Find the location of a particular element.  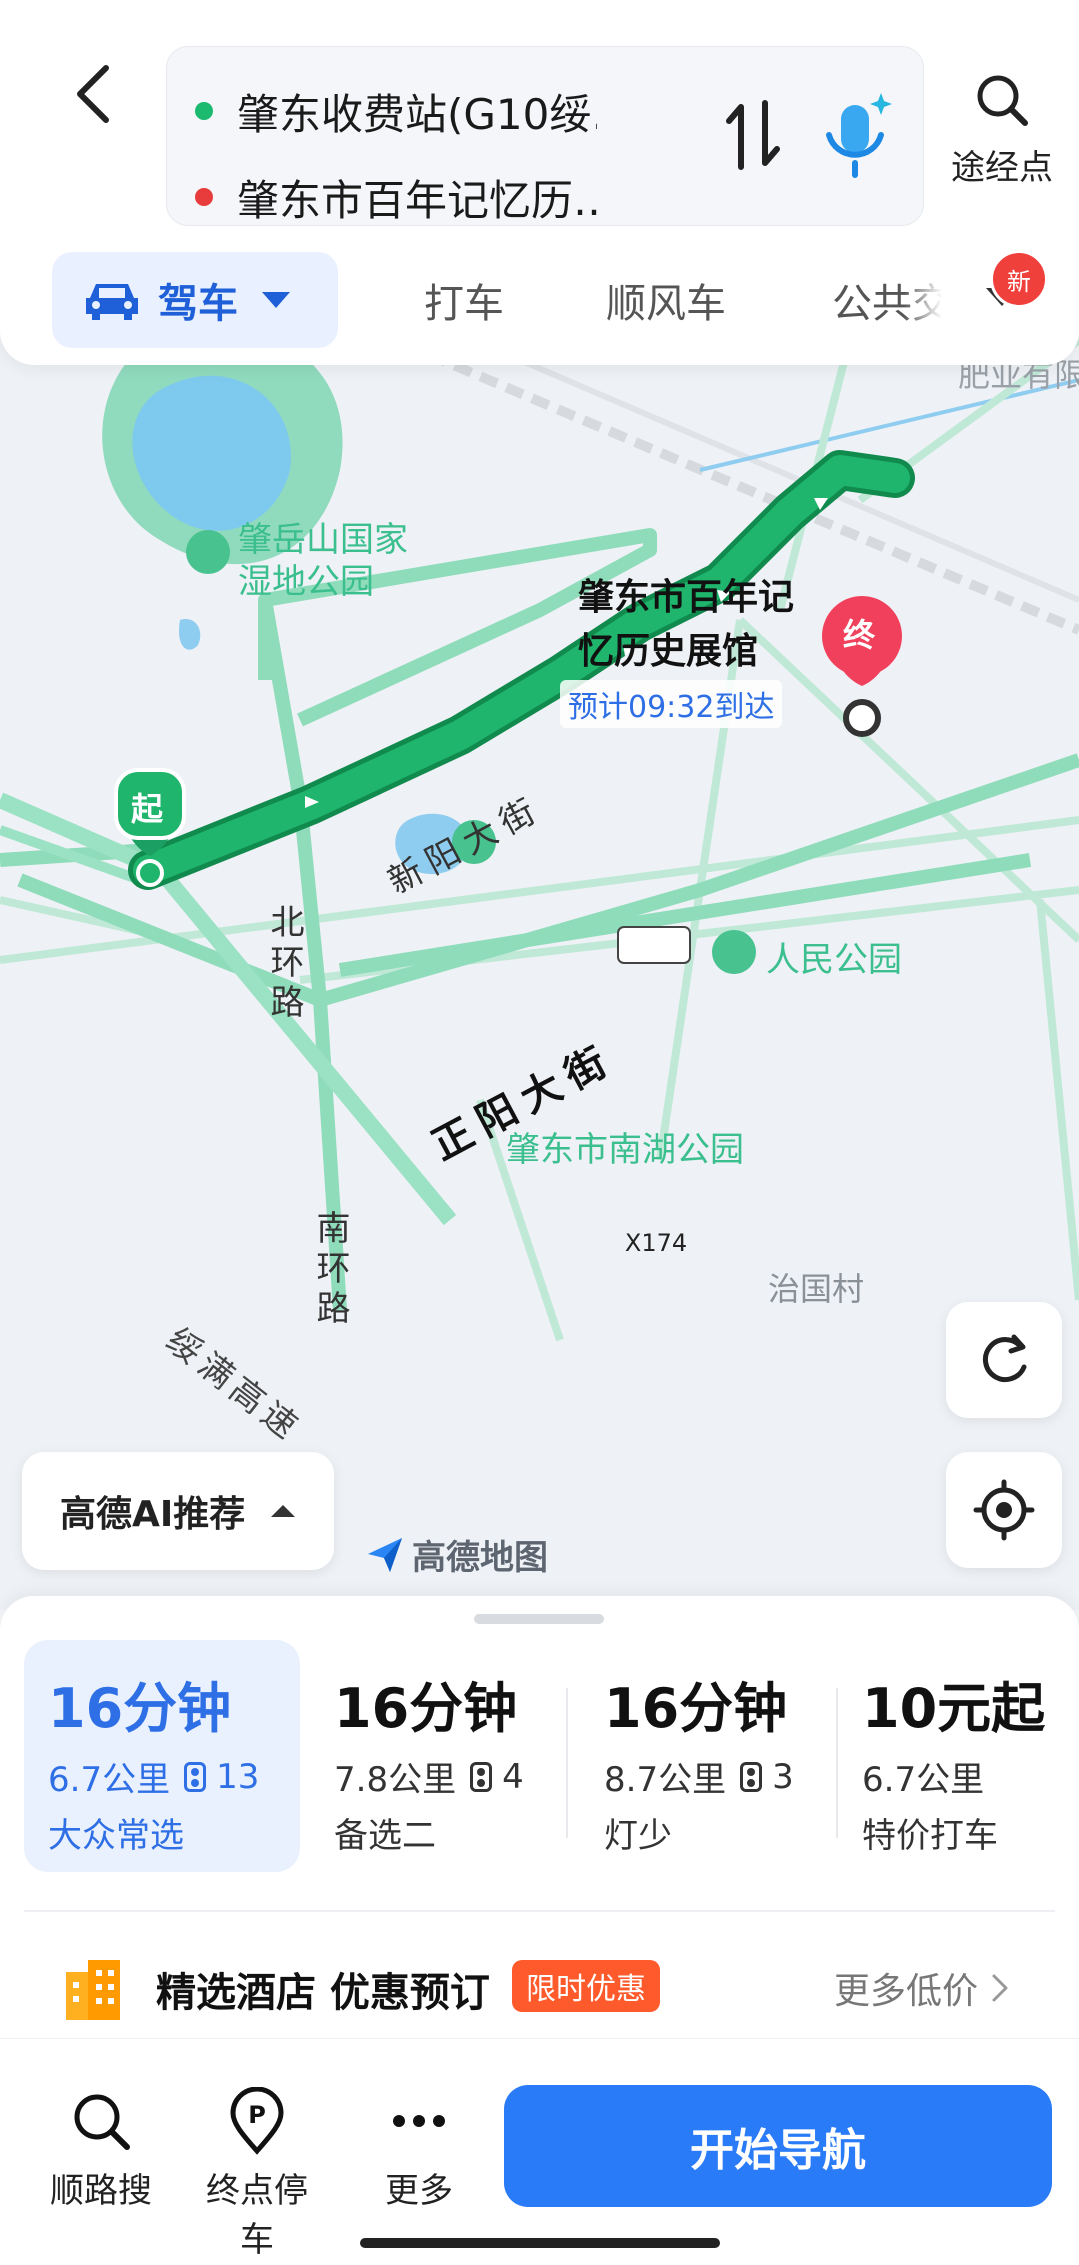

transport-mode-tabs: 驾车 打车 顺风车 公共交 is located at coordinates (539, 300).